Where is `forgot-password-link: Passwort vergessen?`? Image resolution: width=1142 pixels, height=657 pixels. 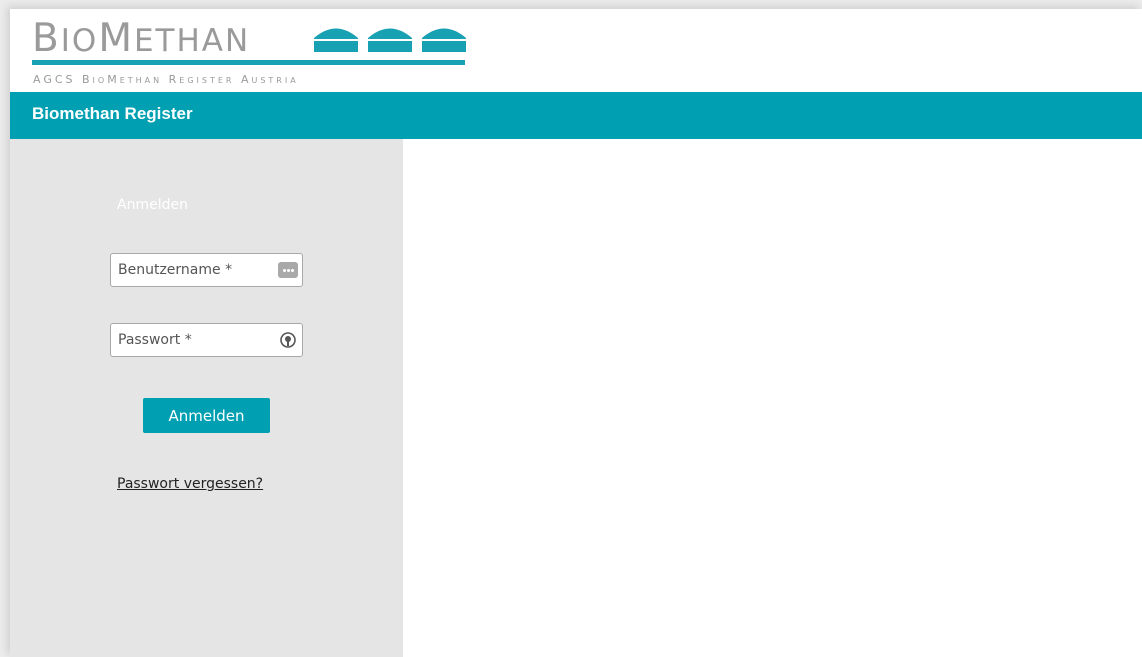
forgot-password-link: Passwort vergessen? is located at coordinates (190, 484).